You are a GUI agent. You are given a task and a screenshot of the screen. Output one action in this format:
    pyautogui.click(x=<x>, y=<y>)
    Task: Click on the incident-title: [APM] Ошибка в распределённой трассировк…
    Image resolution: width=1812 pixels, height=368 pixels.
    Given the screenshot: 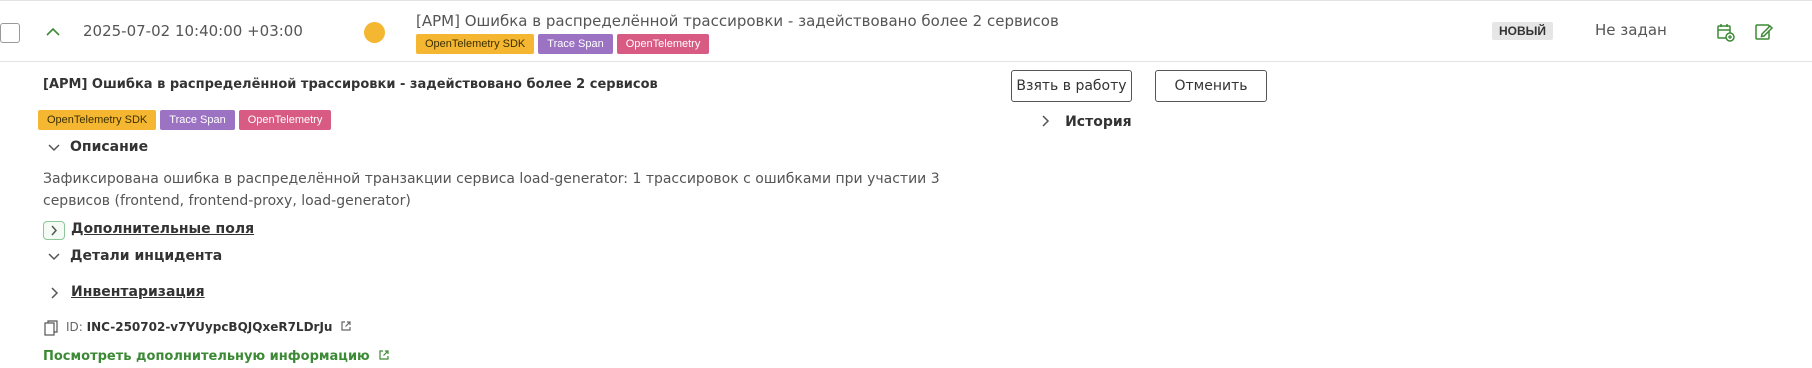 What is the action you would take?
    pyautogui.click(x=737, y=21)
    